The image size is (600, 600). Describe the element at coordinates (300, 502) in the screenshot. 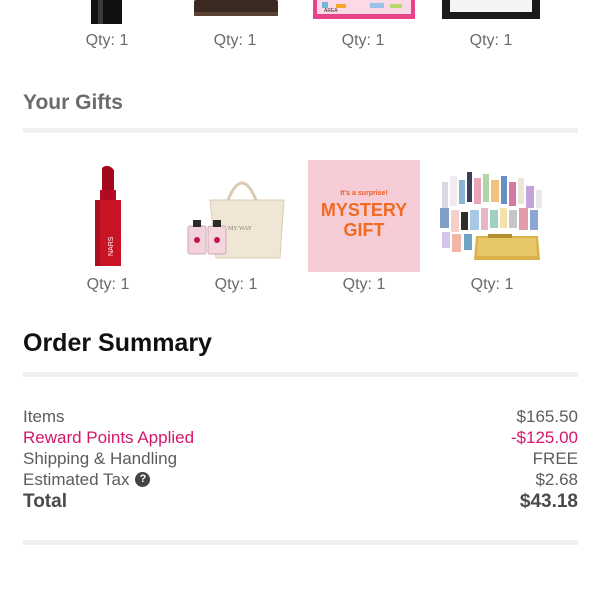

I see `summary-row-total: Total $43.18` at that location.